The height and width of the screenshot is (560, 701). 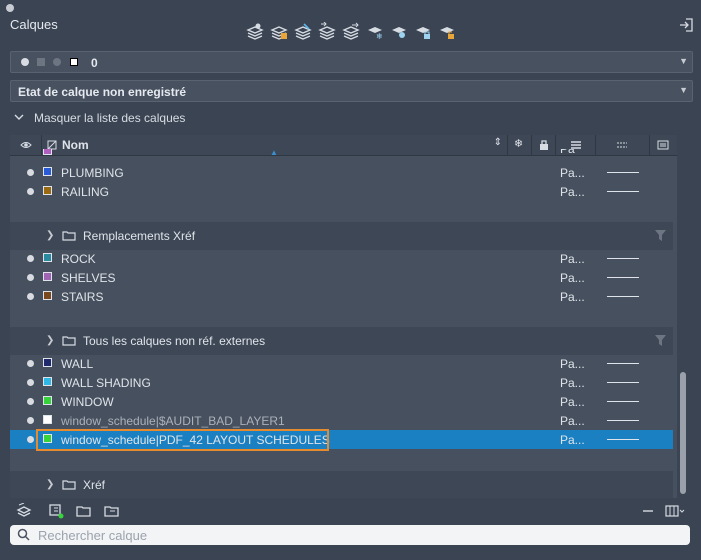 I want to click on layer-name: RAILING, so click(x=85, y=192).